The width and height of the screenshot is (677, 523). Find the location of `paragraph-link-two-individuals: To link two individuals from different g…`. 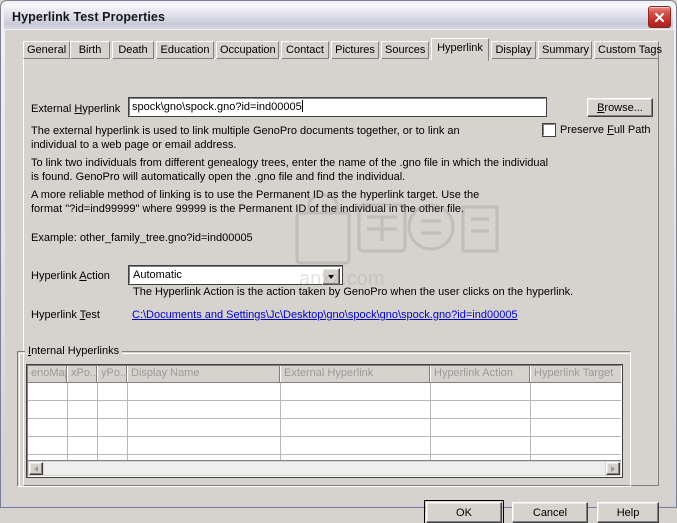

paragraph-link-two-individuals: To link two individuals from different g… is located at coordinates (290, 170).